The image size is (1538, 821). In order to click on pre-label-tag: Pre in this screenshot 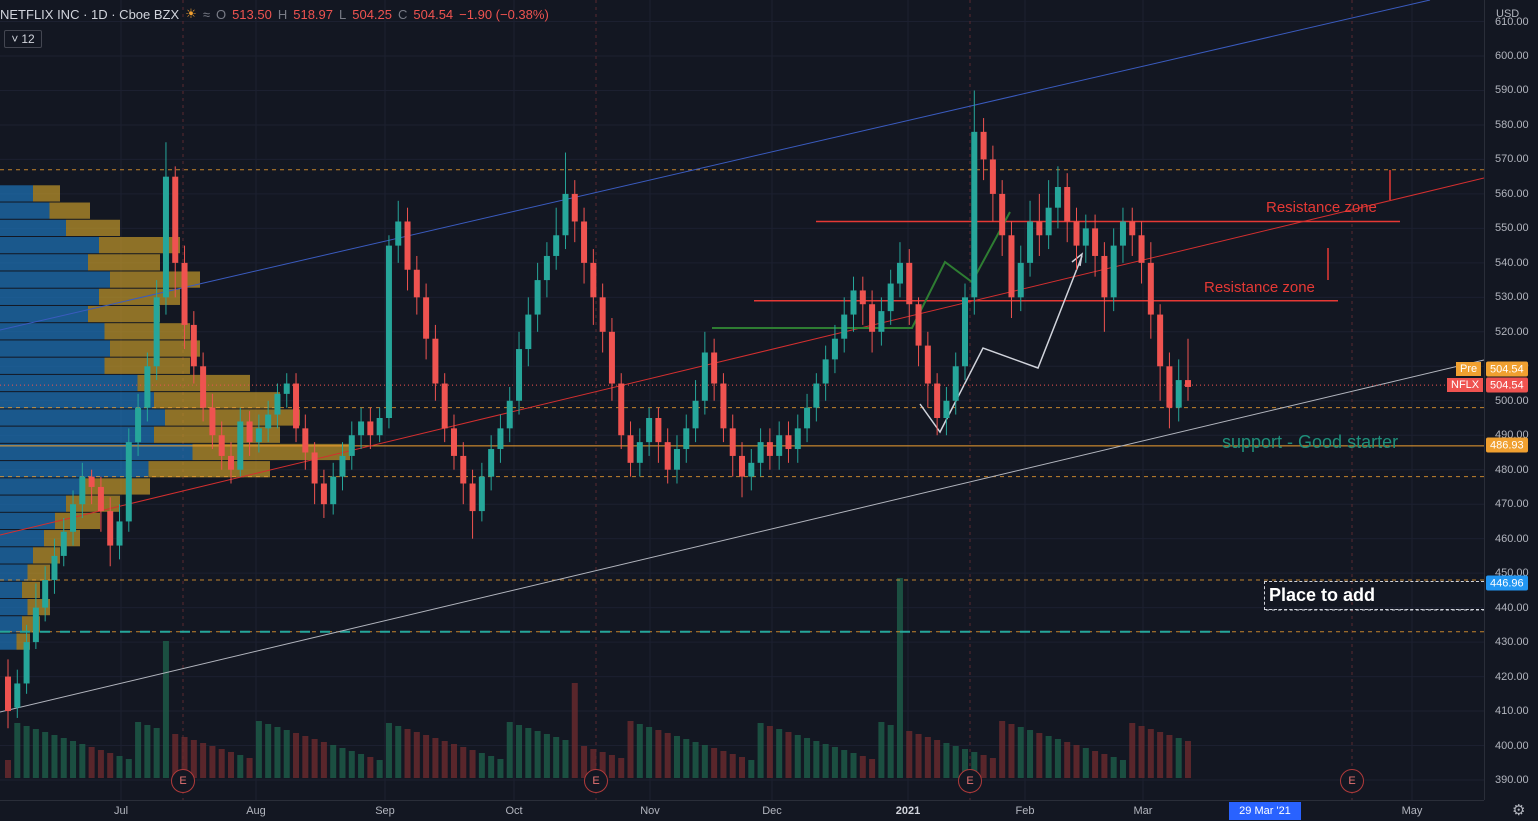, I will do `click(1469, 369)`.